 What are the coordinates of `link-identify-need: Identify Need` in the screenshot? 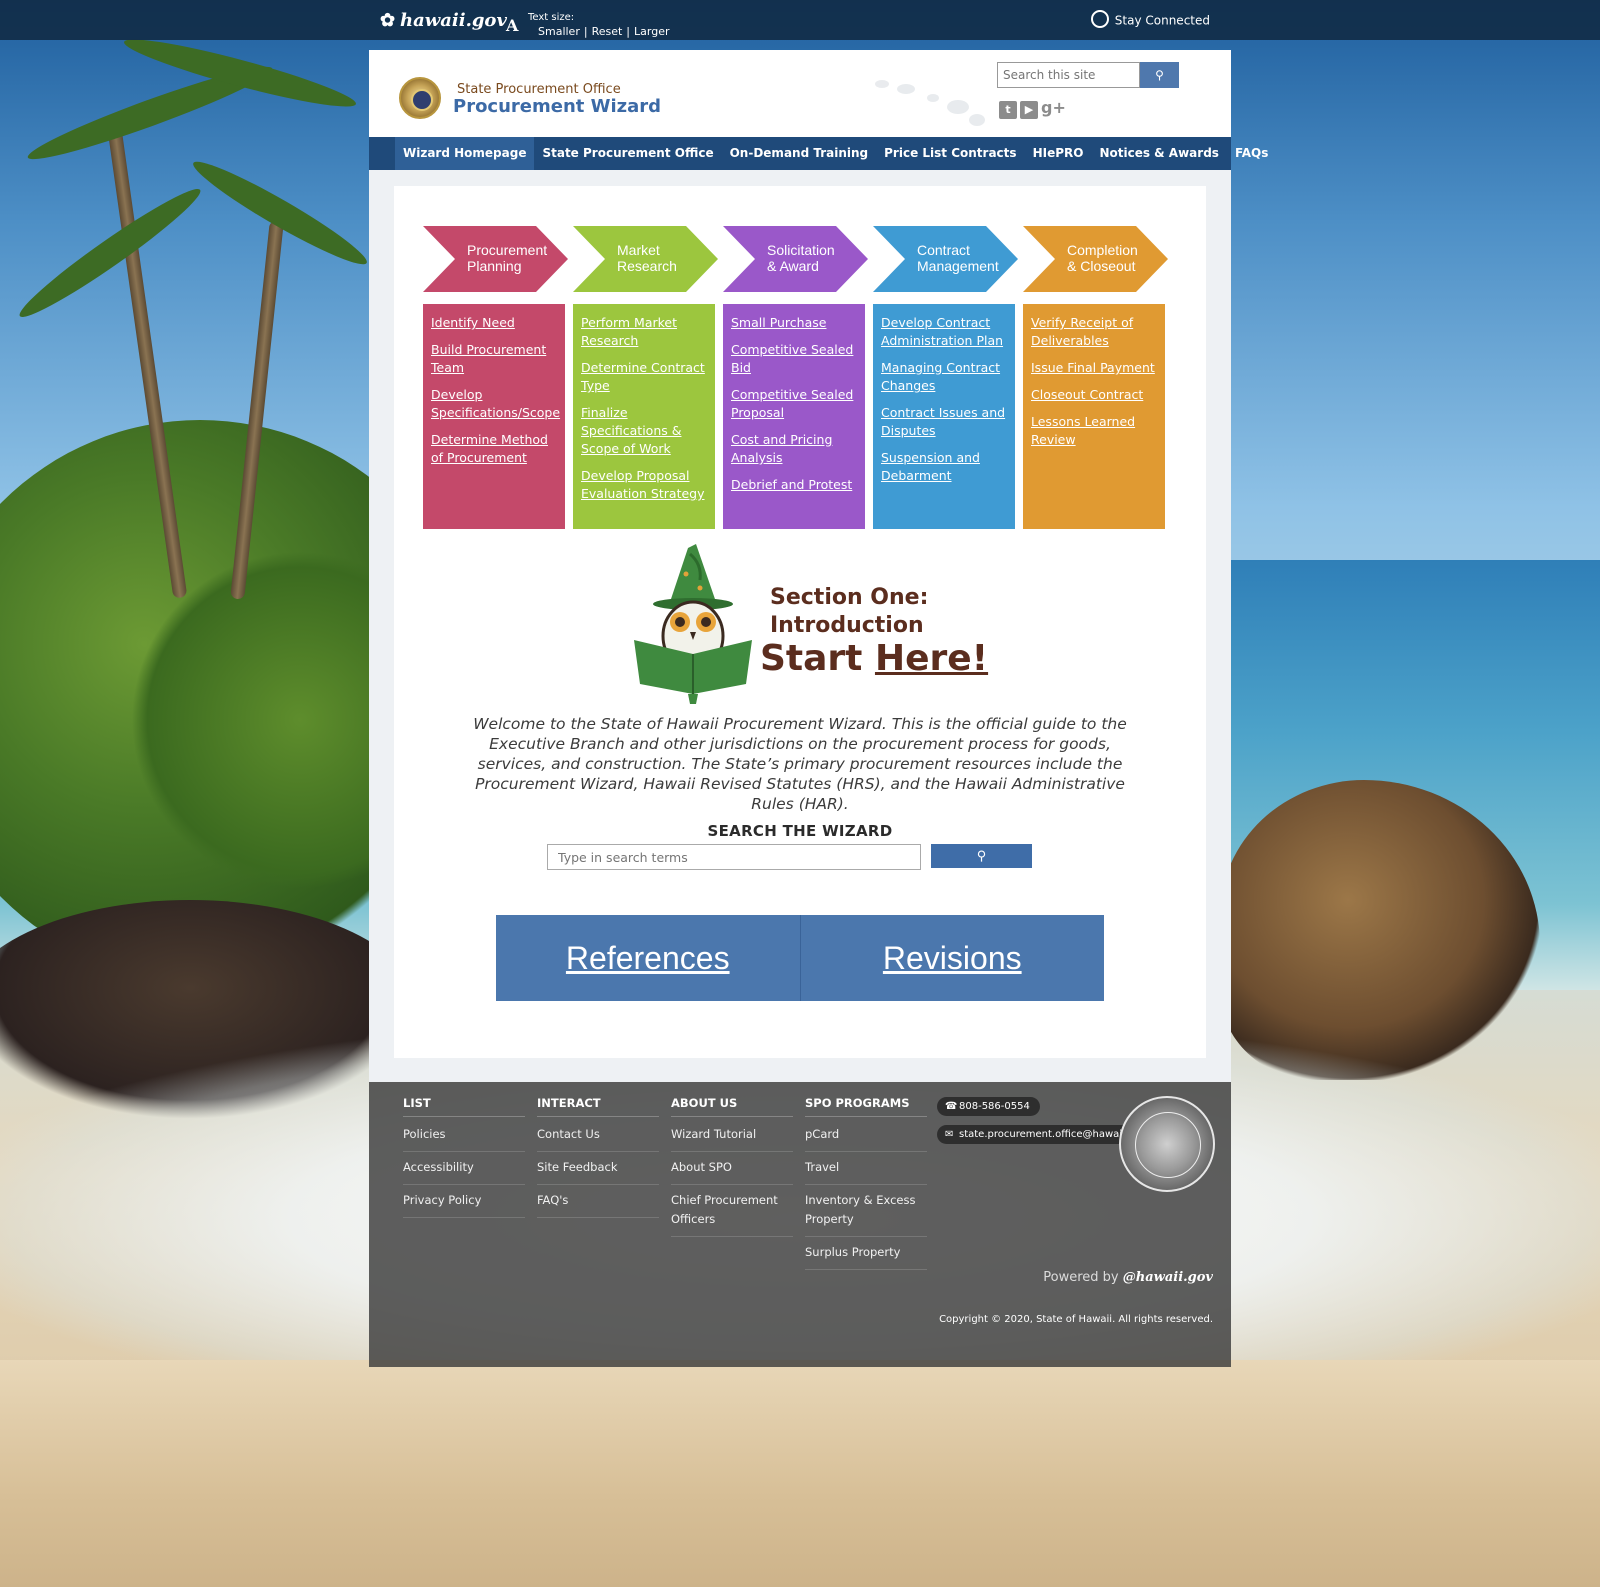 It's located at (494, 323).